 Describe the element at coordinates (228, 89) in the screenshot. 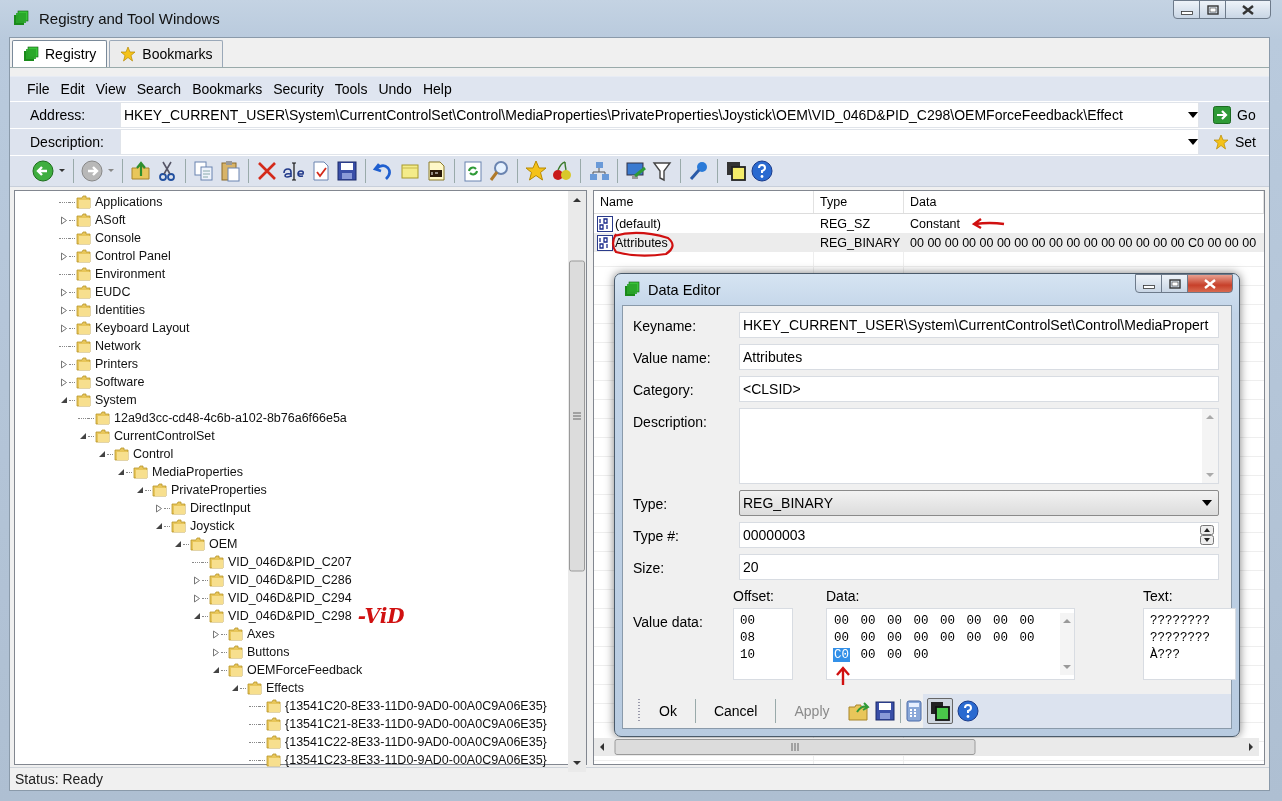

I see `menu-item: Bookmarks` at that location.